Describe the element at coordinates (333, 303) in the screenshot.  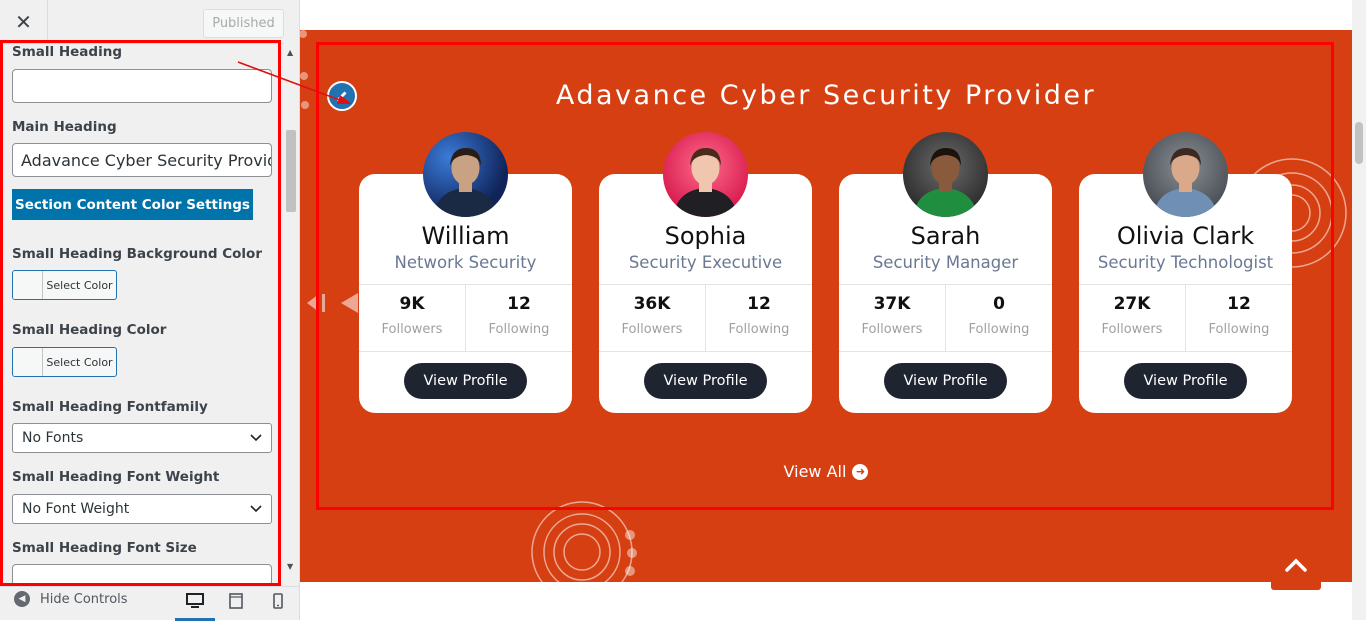
I see `slider-prev-arrow` at that location.